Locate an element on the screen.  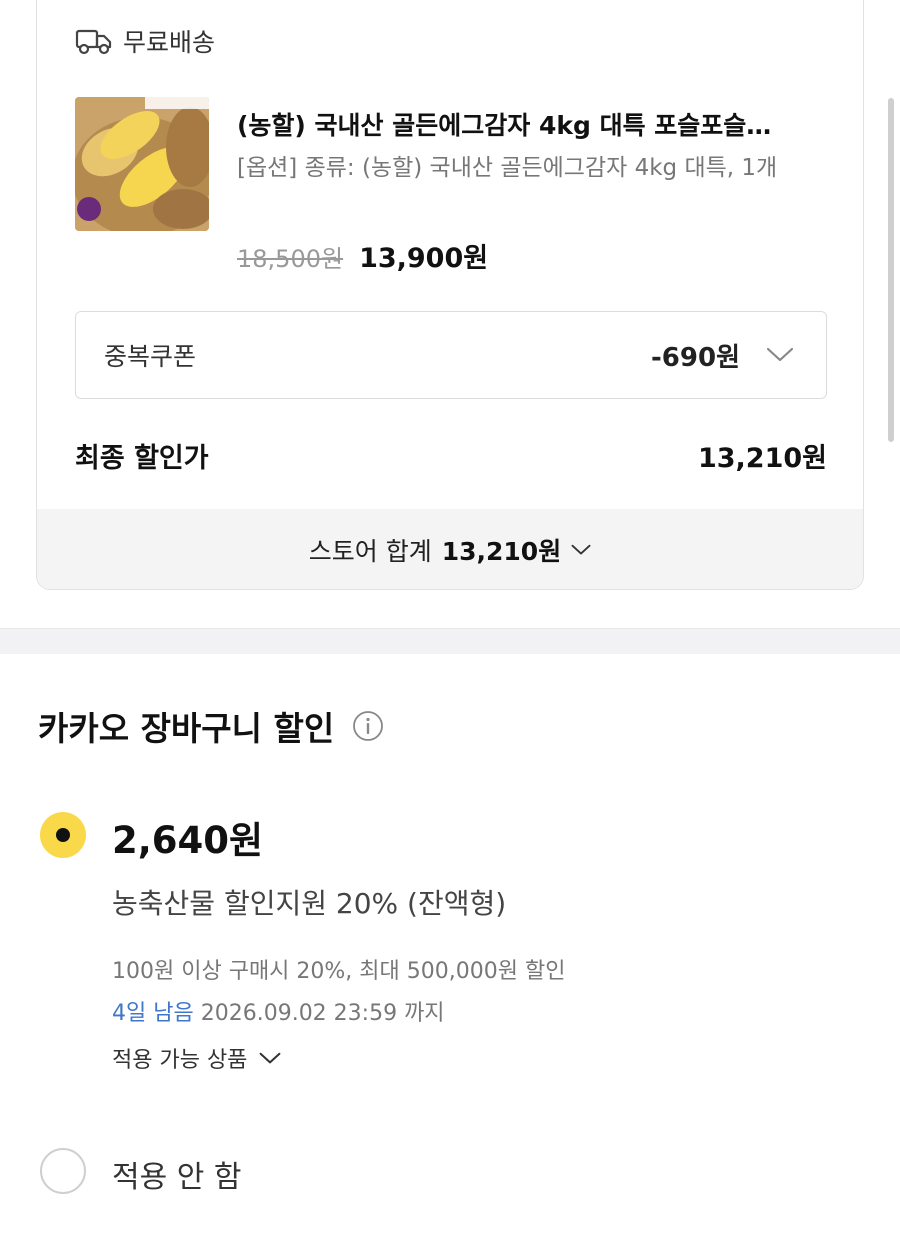
final-price-row: 최종 할인가 13,210원 is located at coordinates (451, 455).